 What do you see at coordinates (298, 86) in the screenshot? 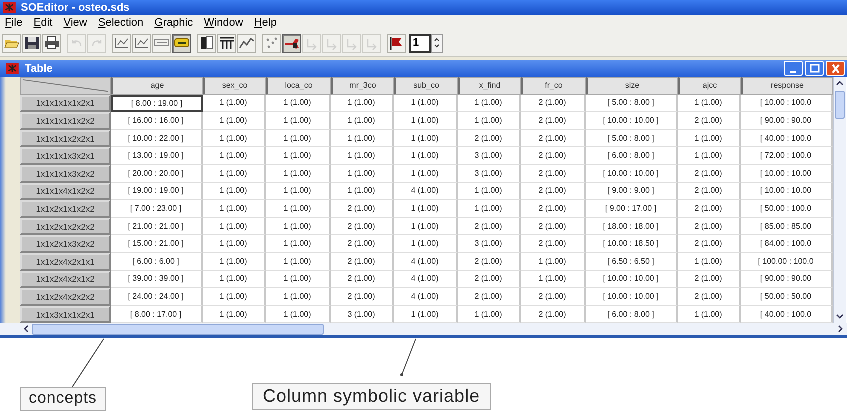
I see `column-header: loca_co` at bounding box center [298, 86].